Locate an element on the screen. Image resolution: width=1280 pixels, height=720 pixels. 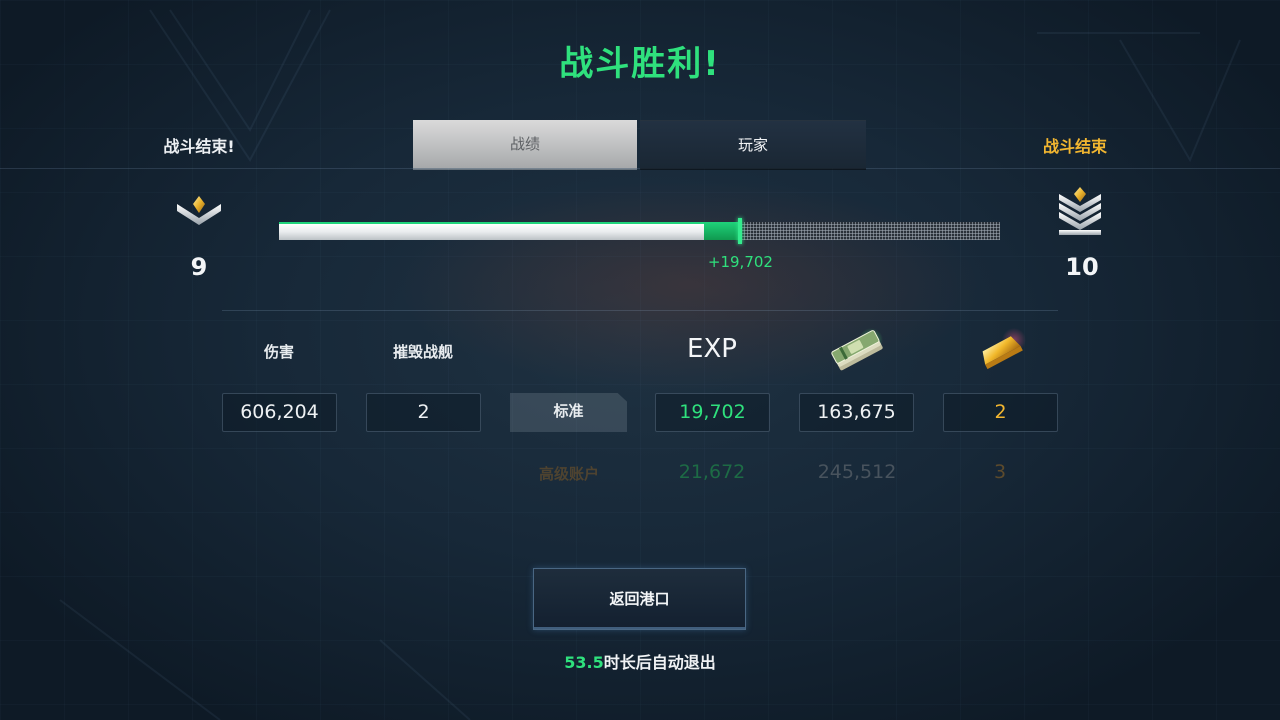
tab-label: 战绩 is located at coordinates (524, 144).